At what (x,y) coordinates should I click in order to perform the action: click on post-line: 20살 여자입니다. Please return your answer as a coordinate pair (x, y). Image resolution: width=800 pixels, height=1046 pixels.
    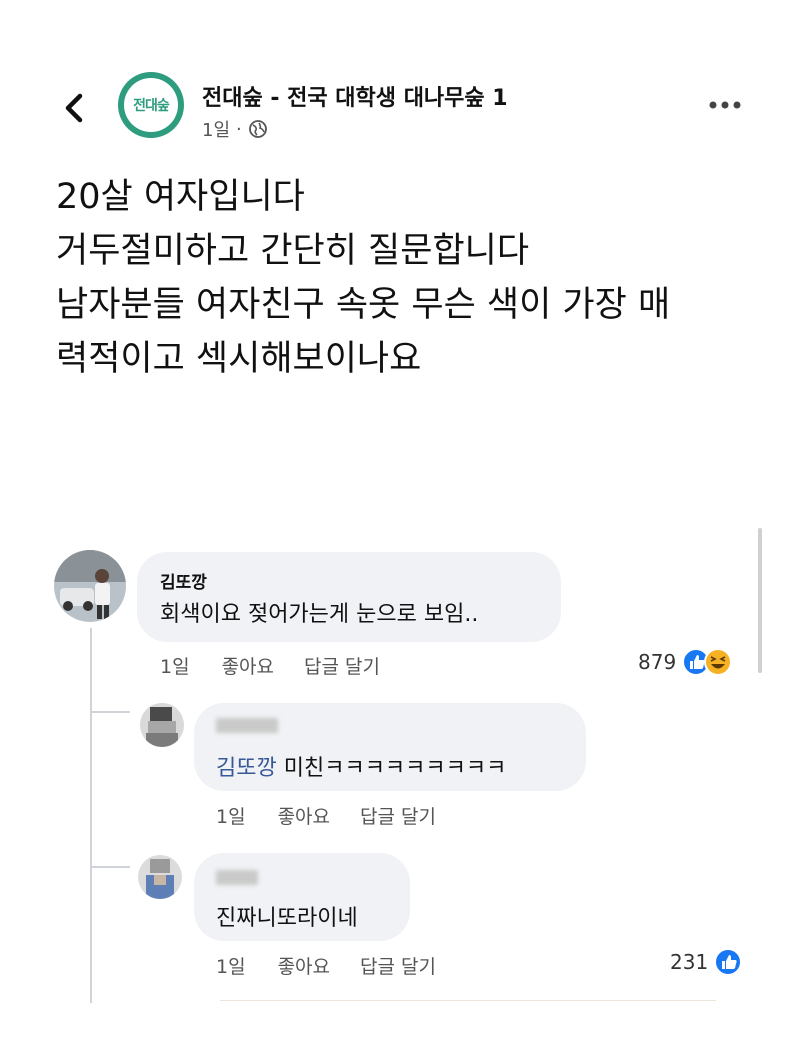
    Looking at the image, I should click on (180, 197).